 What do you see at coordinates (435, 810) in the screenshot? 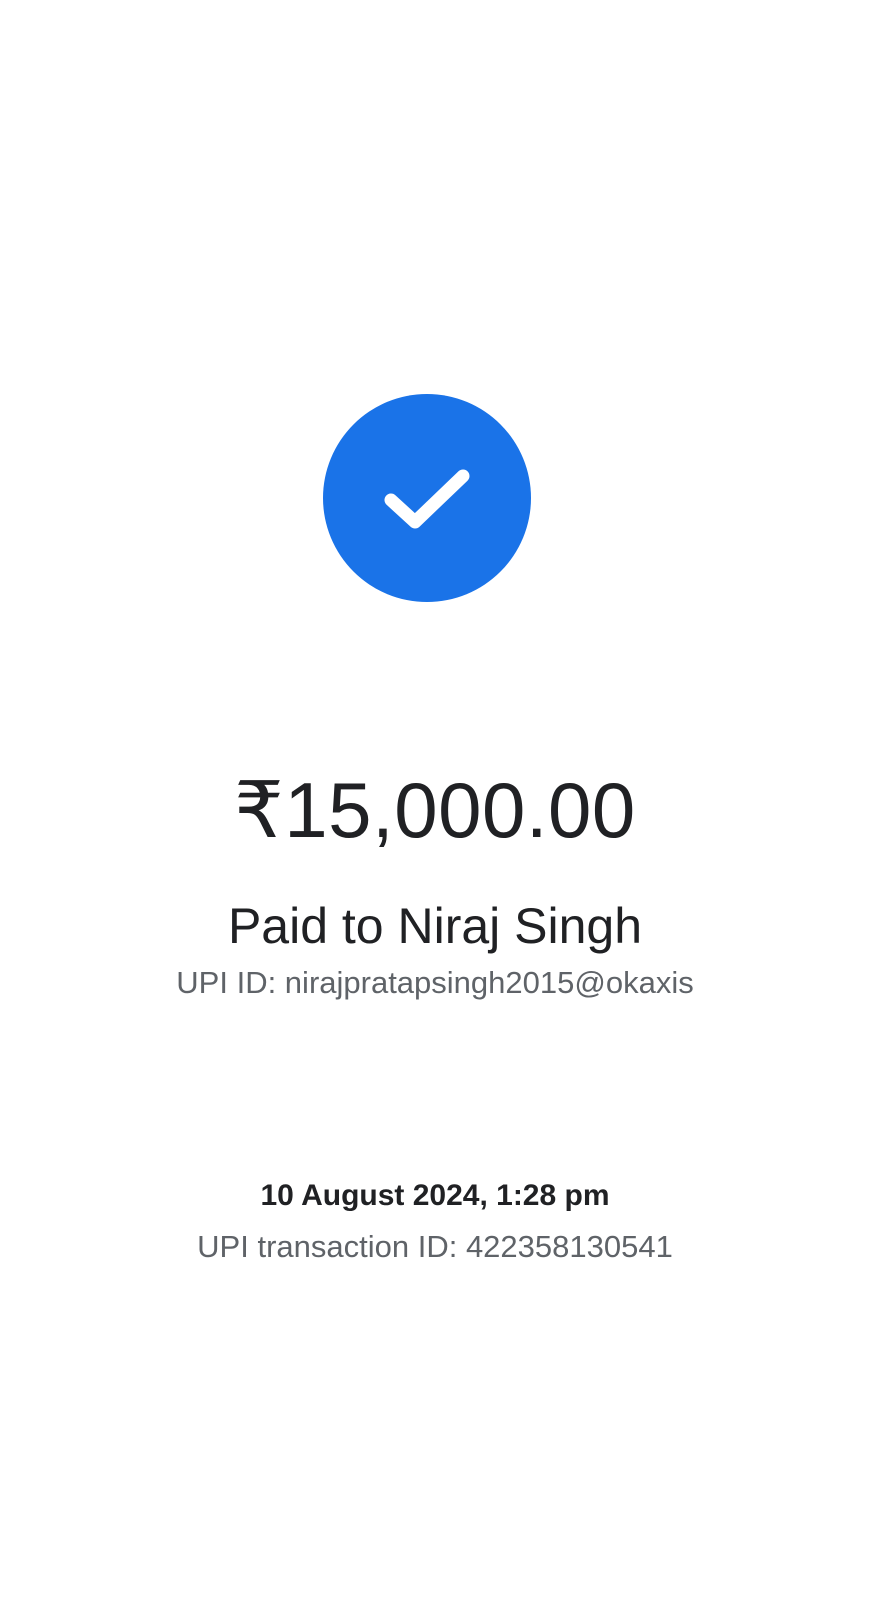
I see `payment-amount: ₹15,000.00` at bounding box center [435, 810].